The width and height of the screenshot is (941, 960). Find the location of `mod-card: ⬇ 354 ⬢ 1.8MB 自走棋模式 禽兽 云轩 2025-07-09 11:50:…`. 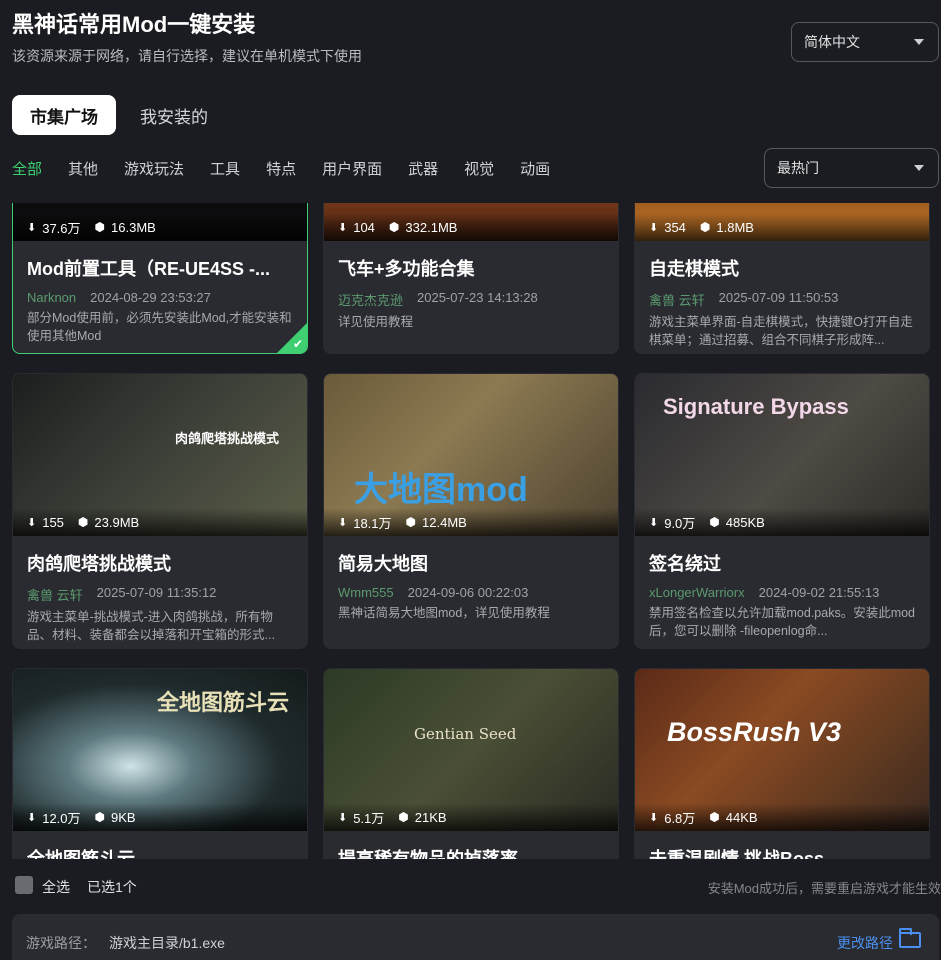

mod-card: ⬇ 354 ⬢ 1.8MB 自走棋模式 禽兽 云轩 2025-07-09 11:50:… is located at coordinates (782, 278).